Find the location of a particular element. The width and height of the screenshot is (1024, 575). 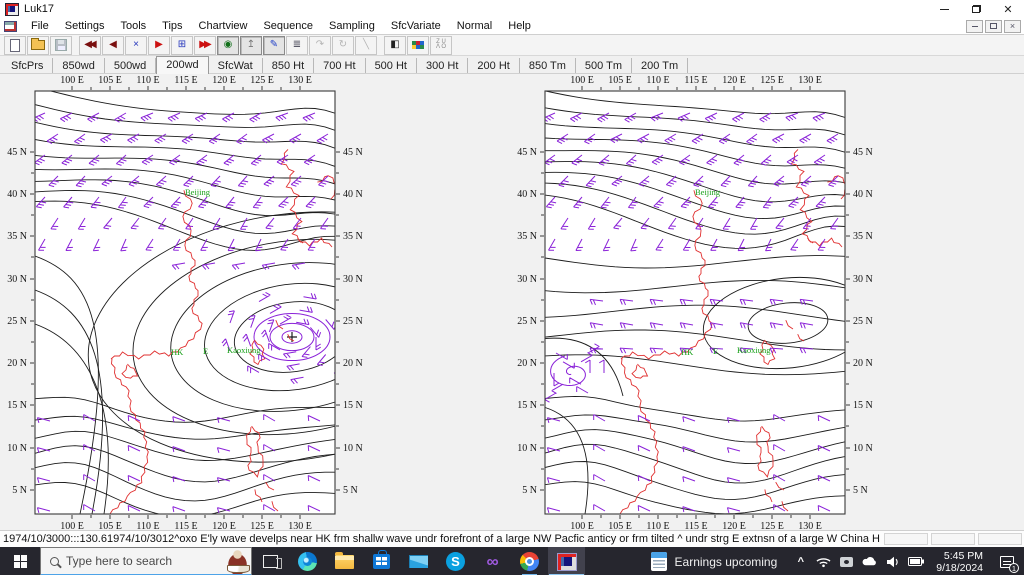

new-file-button is located at coordinates (15, 45).